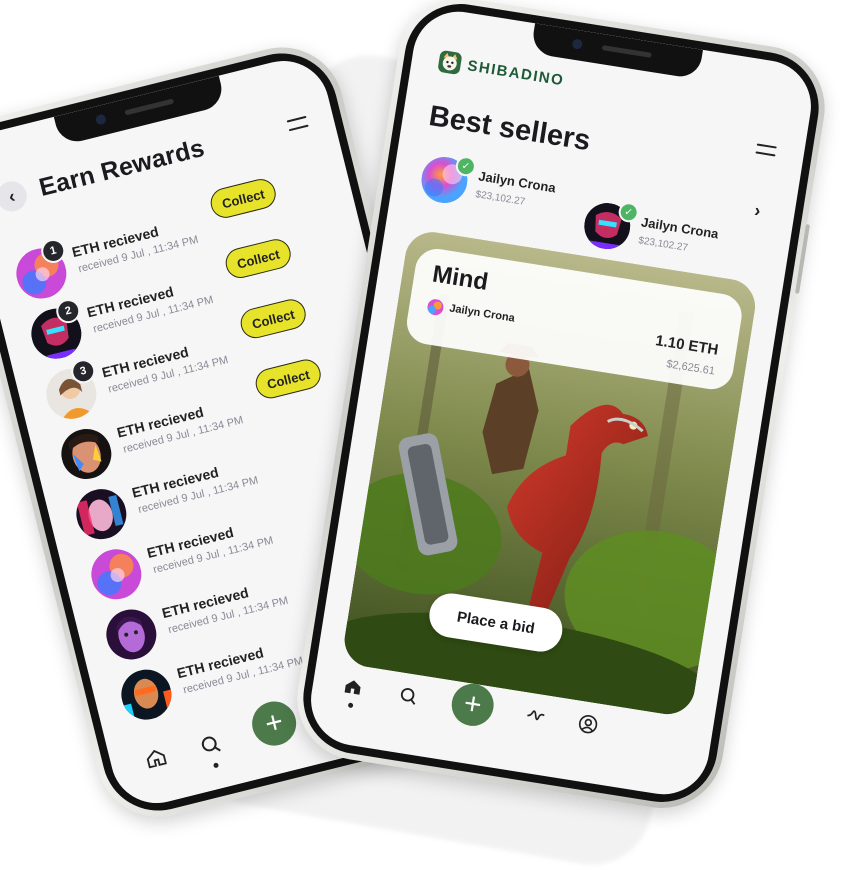 The width and height of the screenshot is (845, 875). Describe the element at coordinates (516, 72) in the screenshot. I see `brand-name: SHIBADINO` at that location.